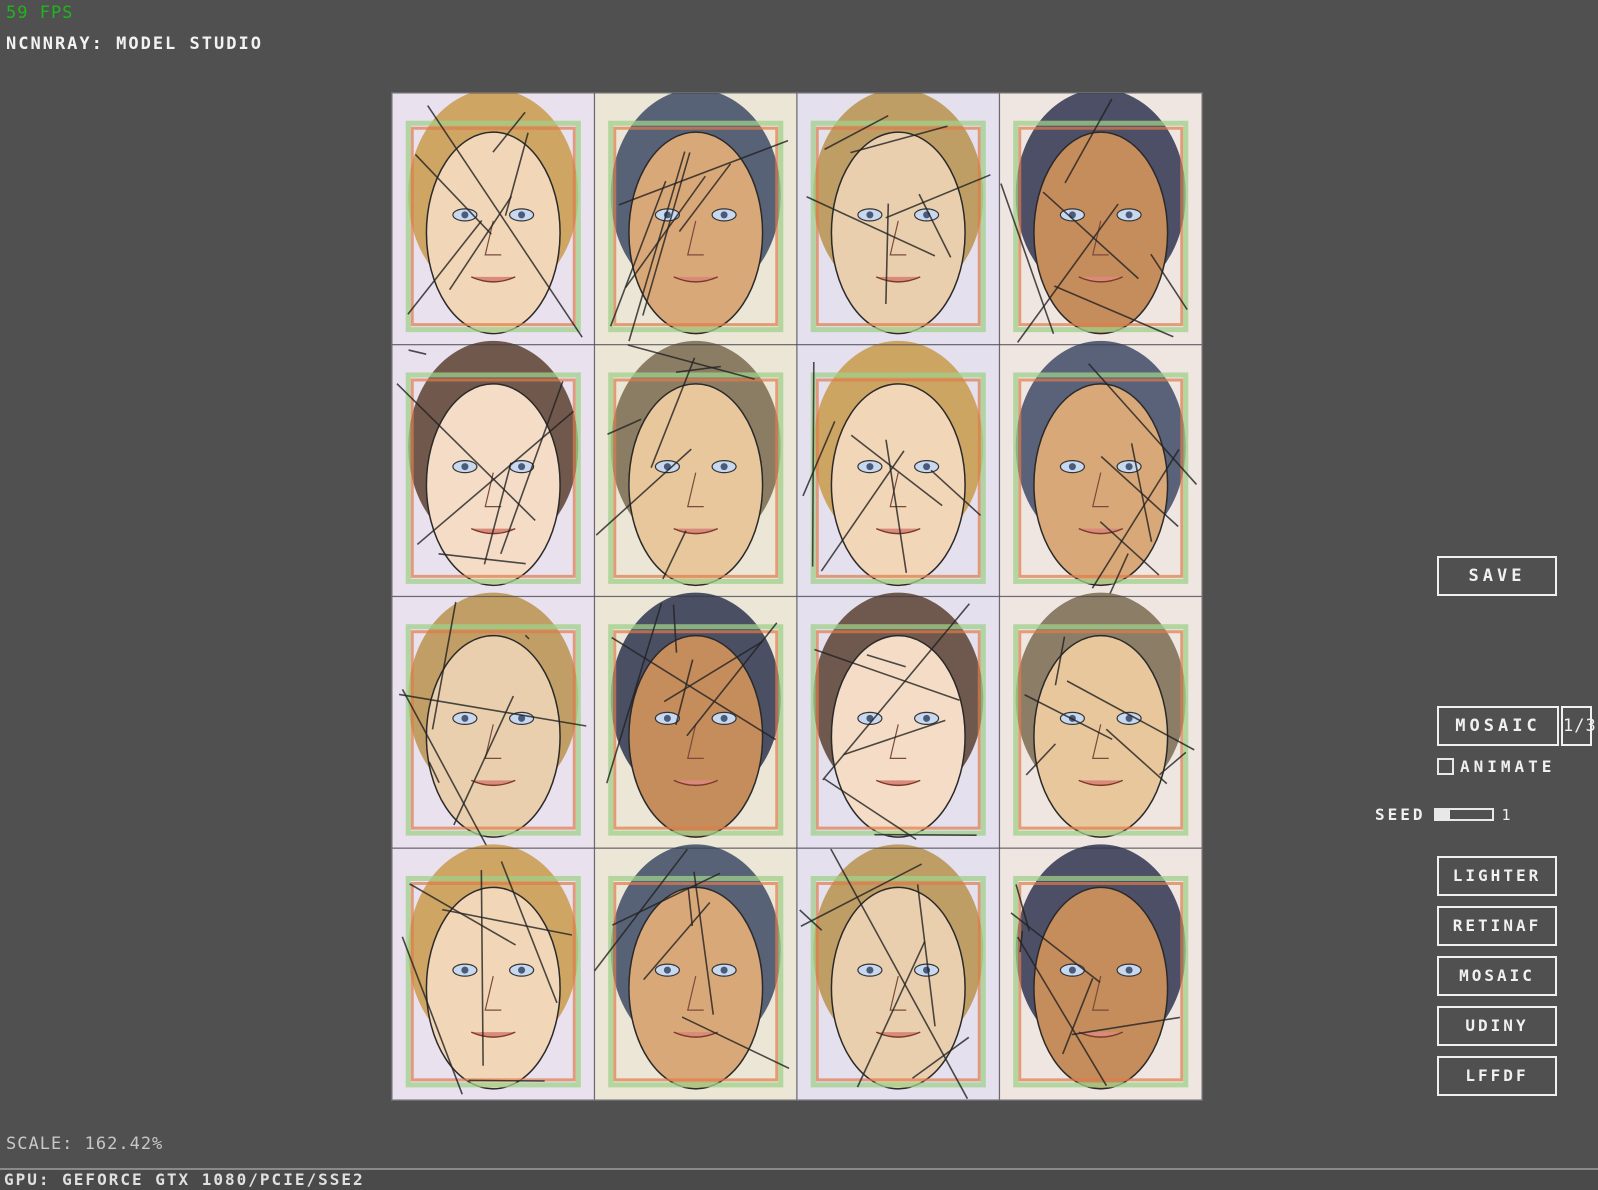 The height and width of the screenshot is (1190, 1598). I want to click on model-button-mosaic: MOSAIC, so click(1497, 976).